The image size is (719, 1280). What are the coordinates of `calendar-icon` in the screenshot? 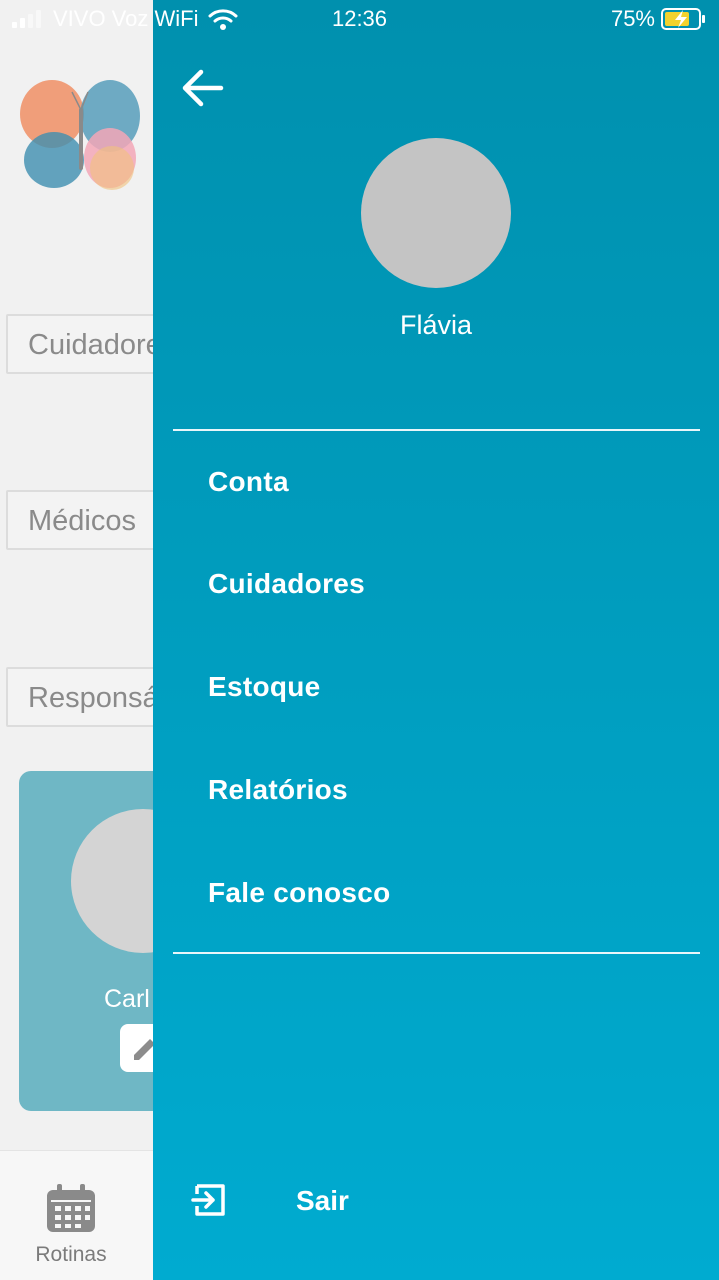 It's located at (71, 1208).